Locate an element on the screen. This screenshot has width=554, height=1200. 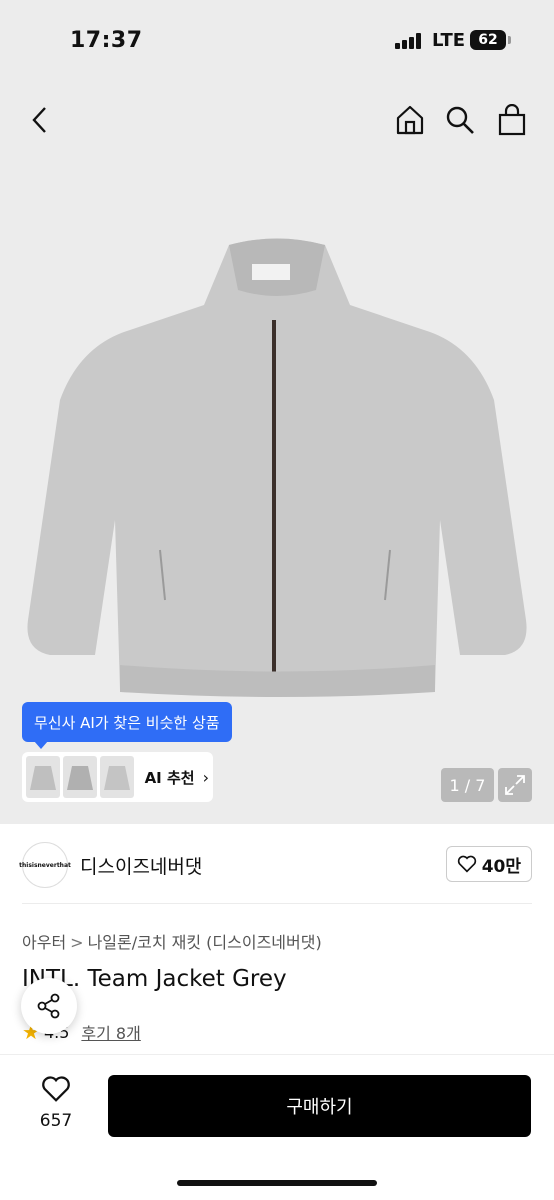
wishlist-button: 657 is located at coordinates (56, 1103).